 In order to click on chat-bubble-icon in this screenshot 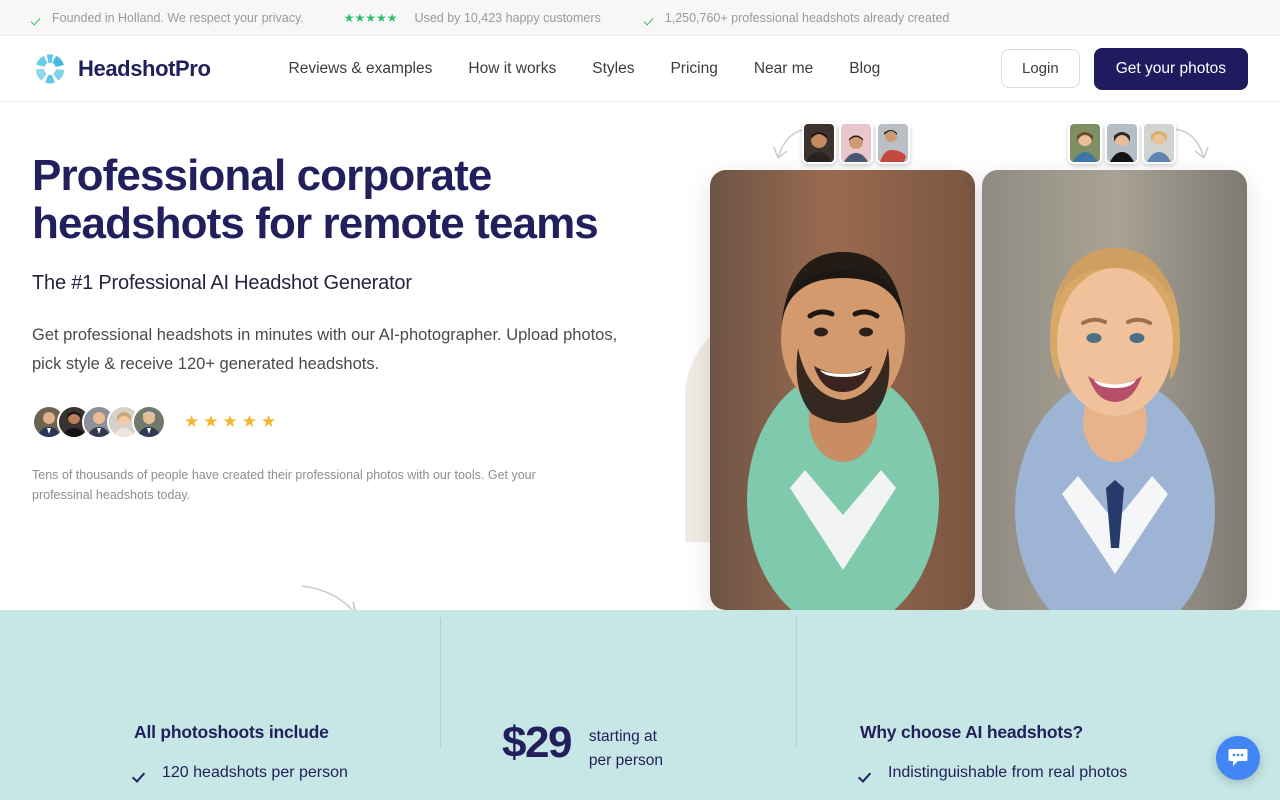, I will do `click(1238, 758)`.